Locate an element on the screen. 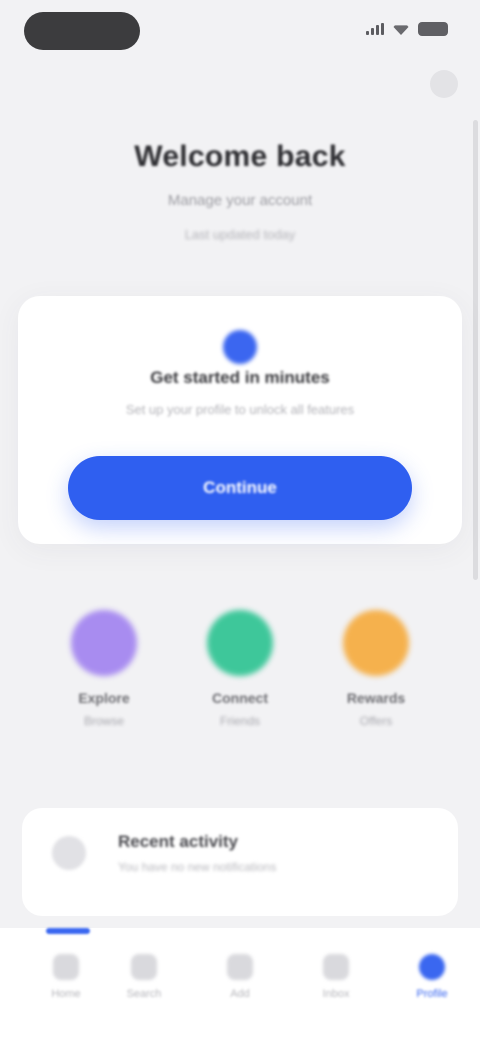 The width and height of the screenshot is (480, 1040). quick-action-label: Rewards is located at coordinates (376, 698).